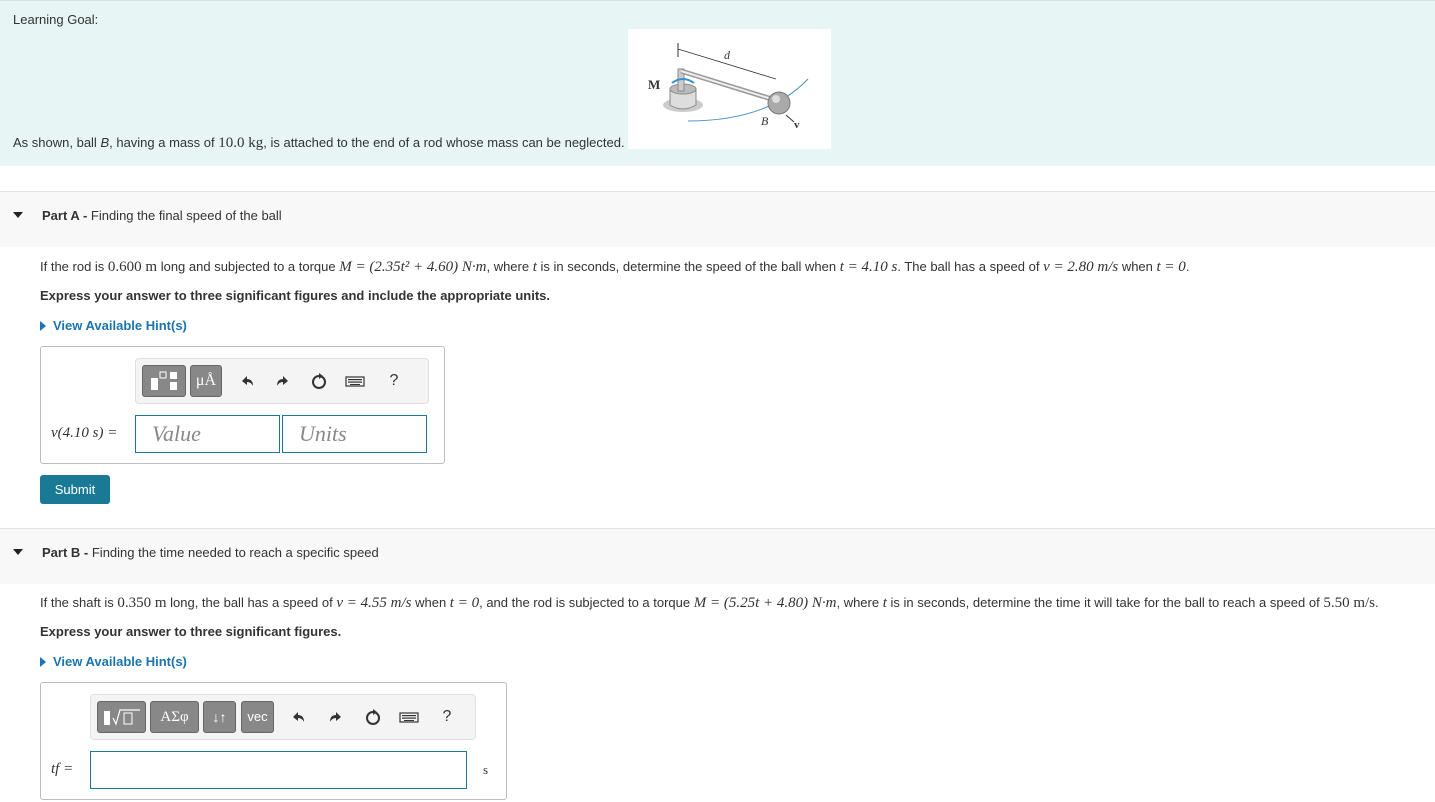 This screenshot has height=802, width=1435. I want to click on submit-button: Submit, so click(75, 489).